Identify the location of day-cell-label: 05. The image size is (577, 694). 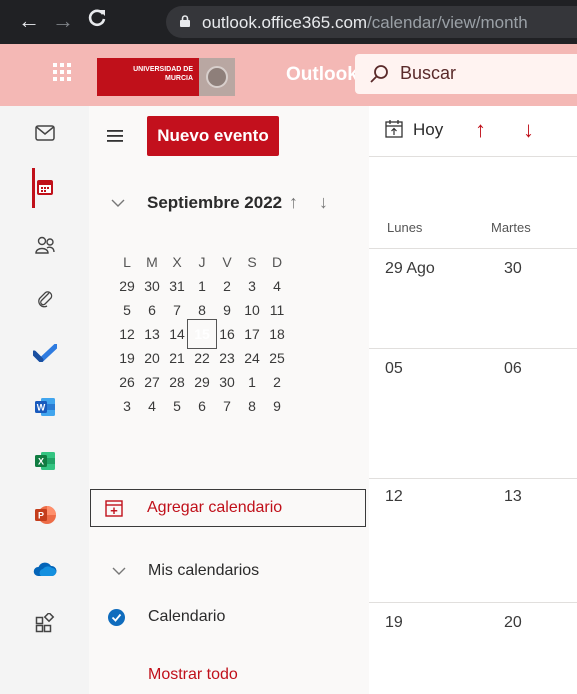
(394, 369).